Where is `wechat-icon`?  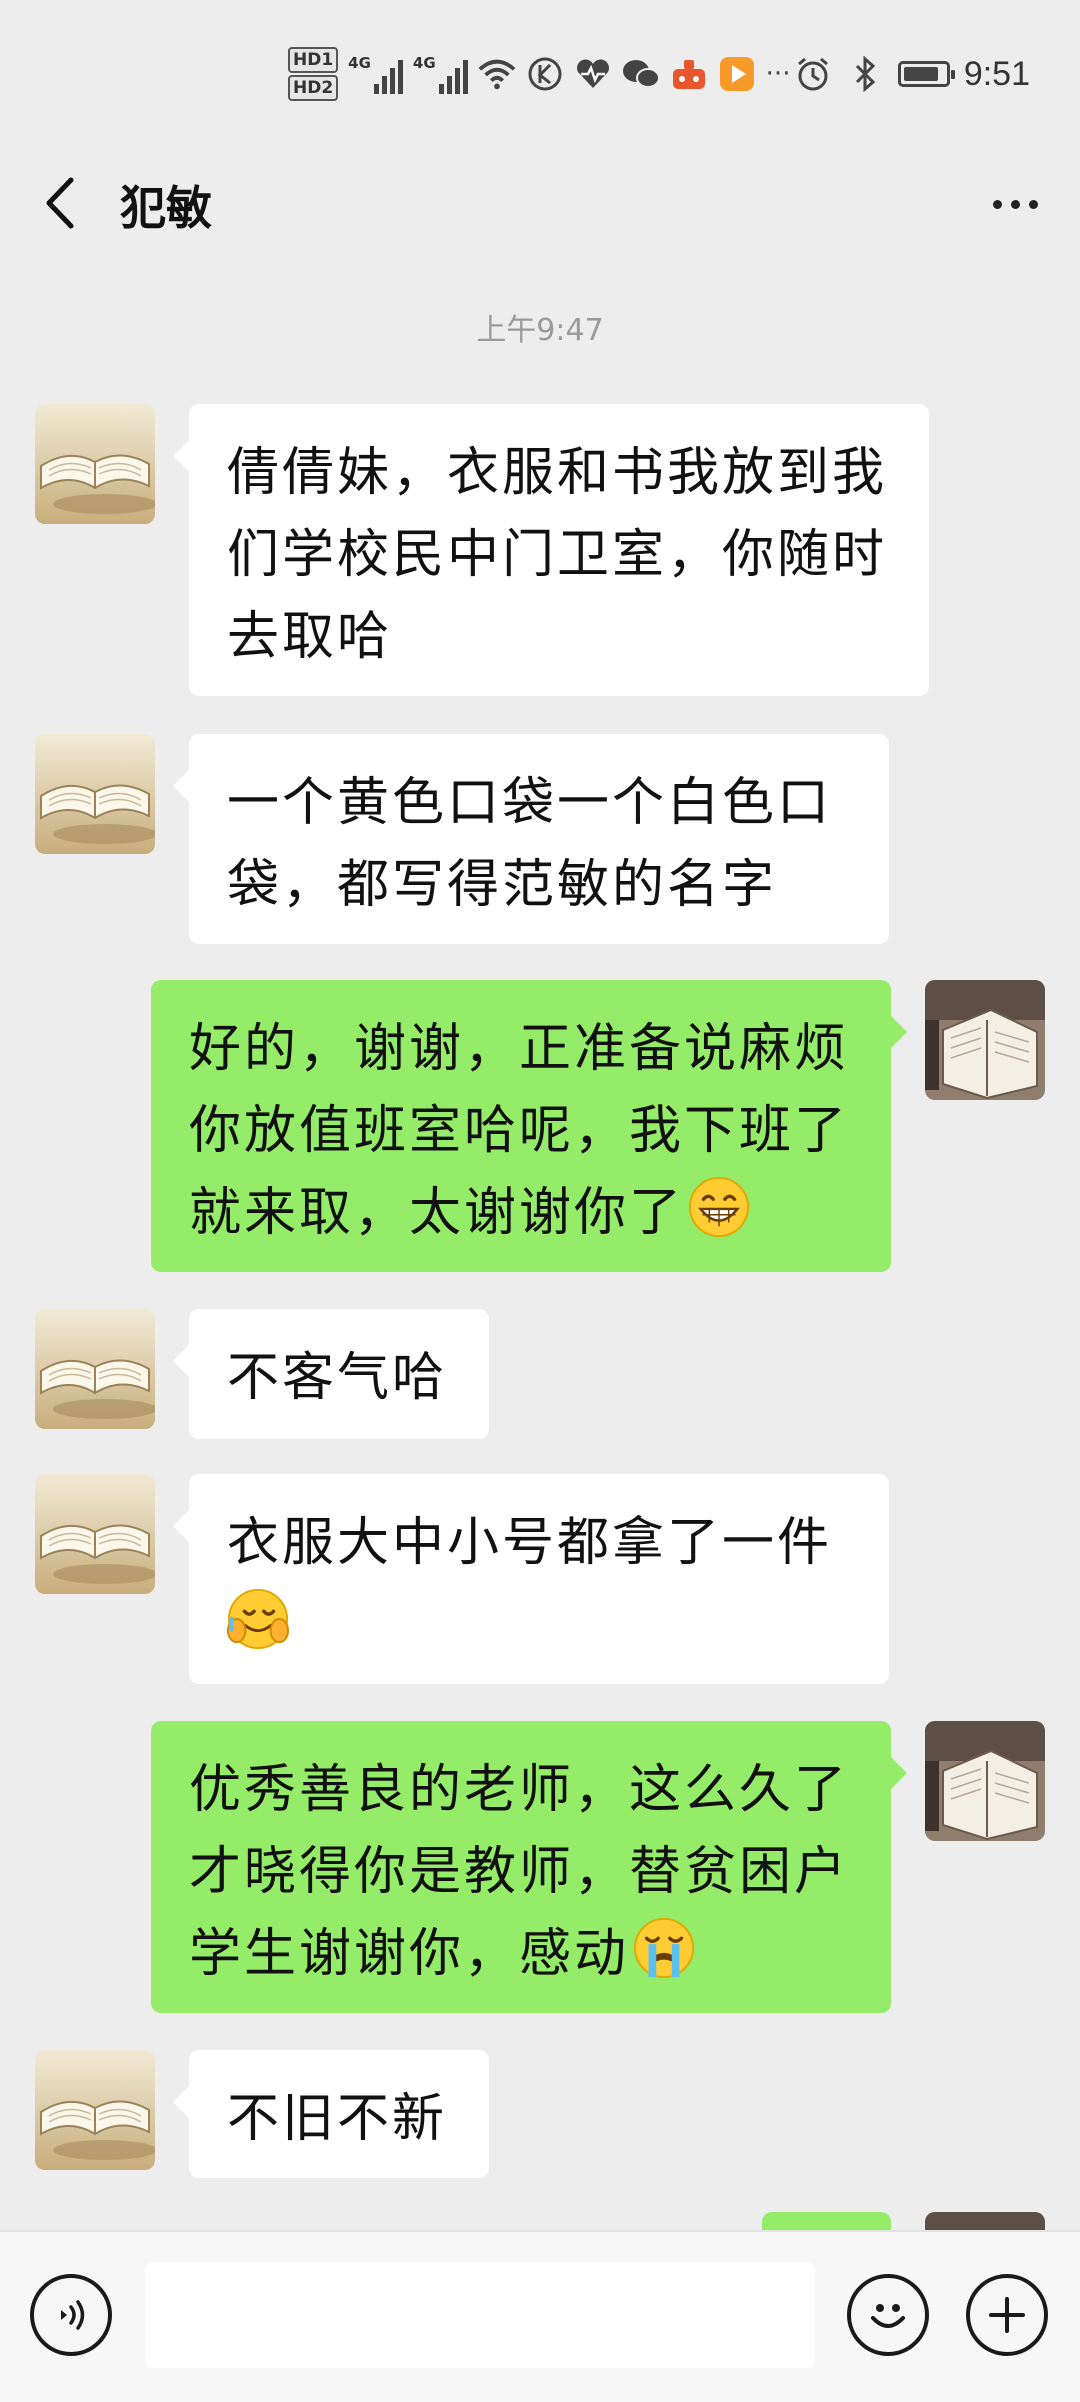 wechat-icon is located at coordinates (641, 74).